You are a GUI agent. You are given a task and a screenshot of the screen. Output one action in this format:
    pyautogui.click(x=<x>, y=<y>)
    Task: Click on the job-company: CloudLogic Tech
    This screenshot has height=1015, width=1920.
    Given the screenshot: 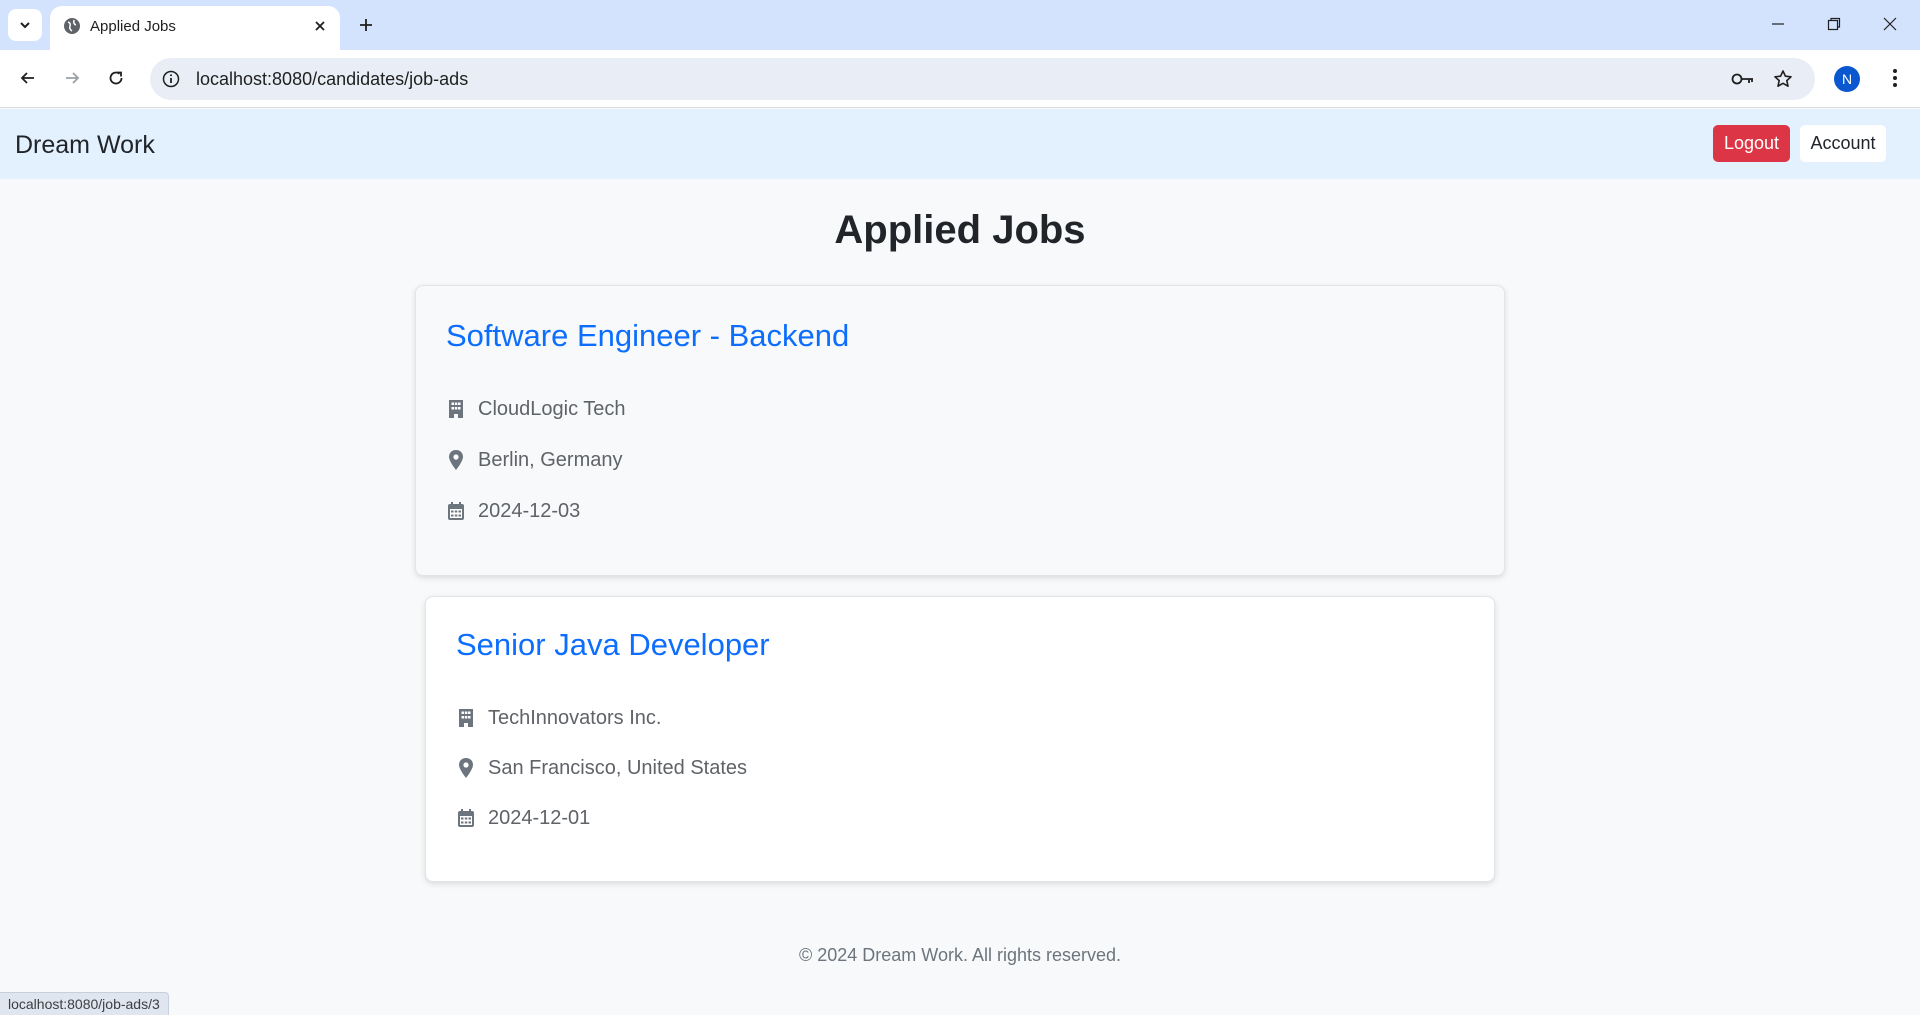 What is the action you would take?
    pyautogui.click(x=552, y=408)
    